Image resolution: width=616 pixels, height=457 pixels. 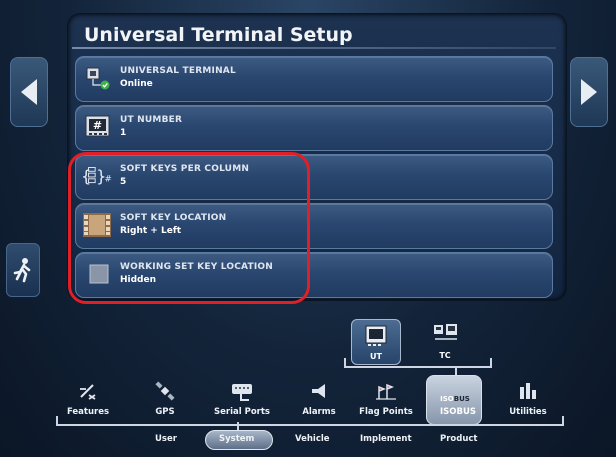 I want to click on category-gps: GPS, so click(x=165, y=399).